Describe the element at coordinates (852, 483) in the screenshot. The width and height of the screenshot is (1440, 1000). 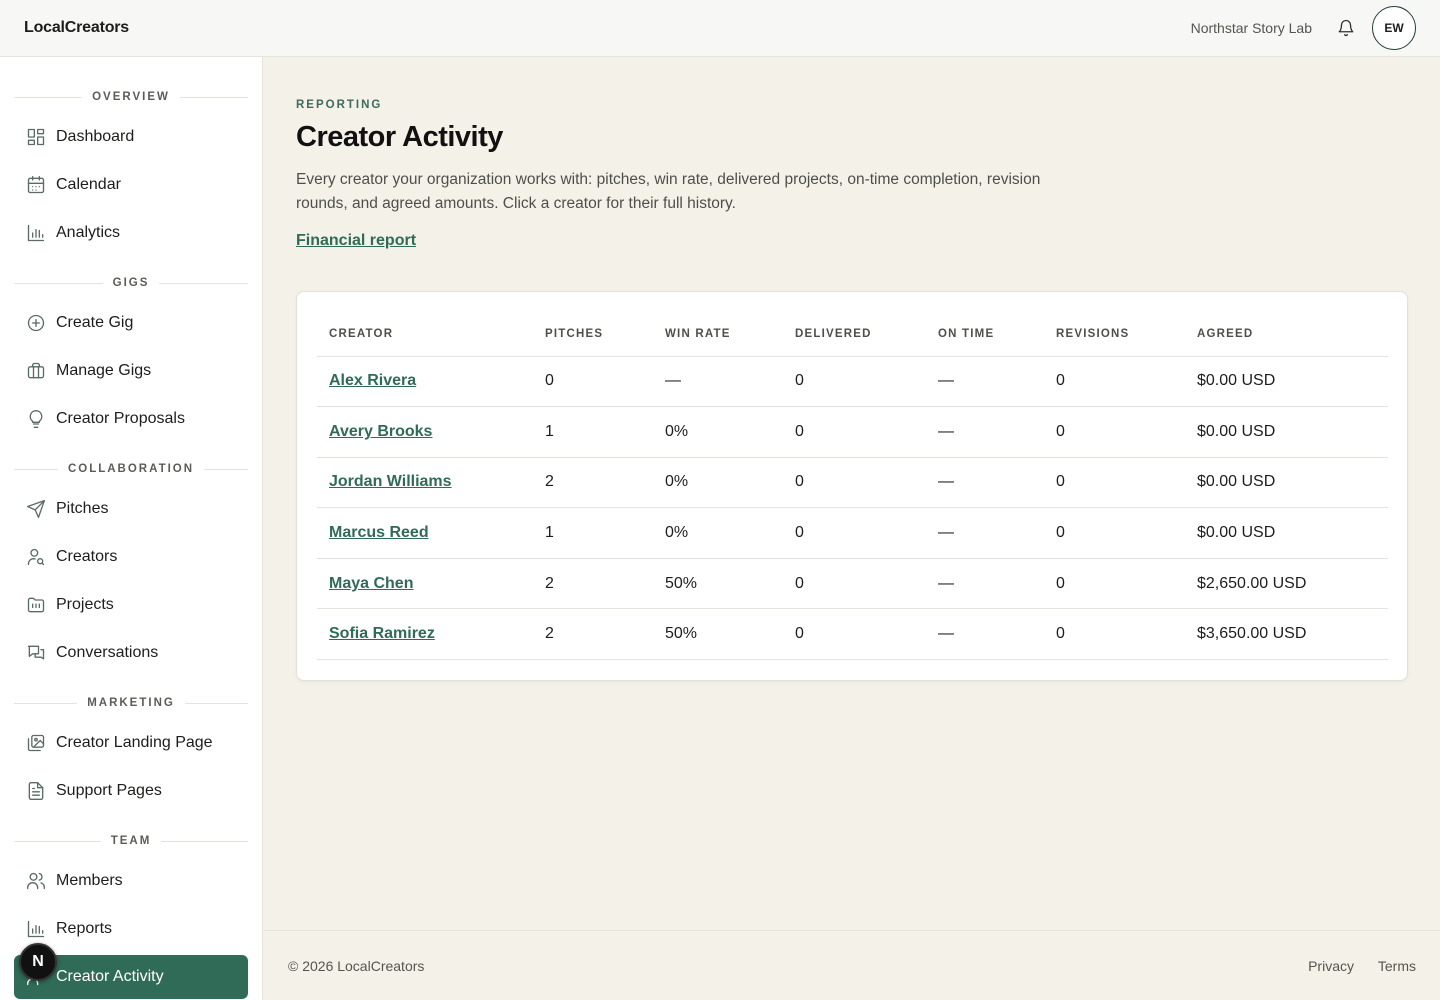
I see `table-row: Jordan Williams 2 0% 0—0 $0.00 USD` at that location.